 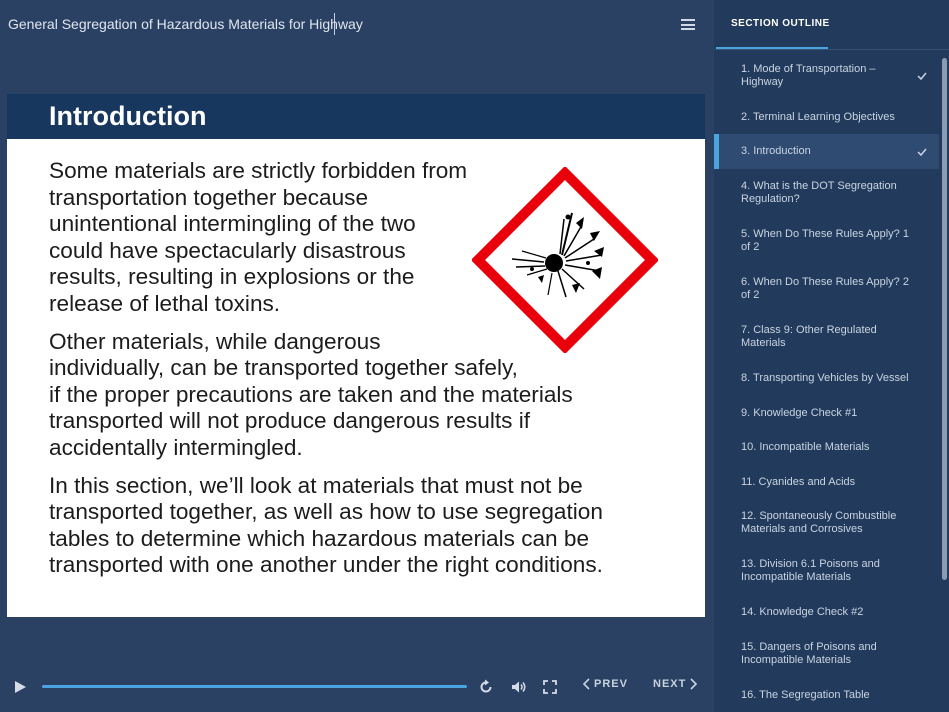 I want to click on chevron-left-icon, so click(x=586, y=684).